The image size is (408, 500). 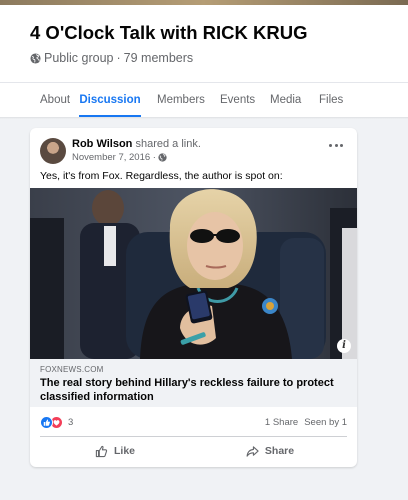 What do you see at coordinates (237, 100) in the screenshot?
I see `tab-events: Events` at bounding box center [237, 100].